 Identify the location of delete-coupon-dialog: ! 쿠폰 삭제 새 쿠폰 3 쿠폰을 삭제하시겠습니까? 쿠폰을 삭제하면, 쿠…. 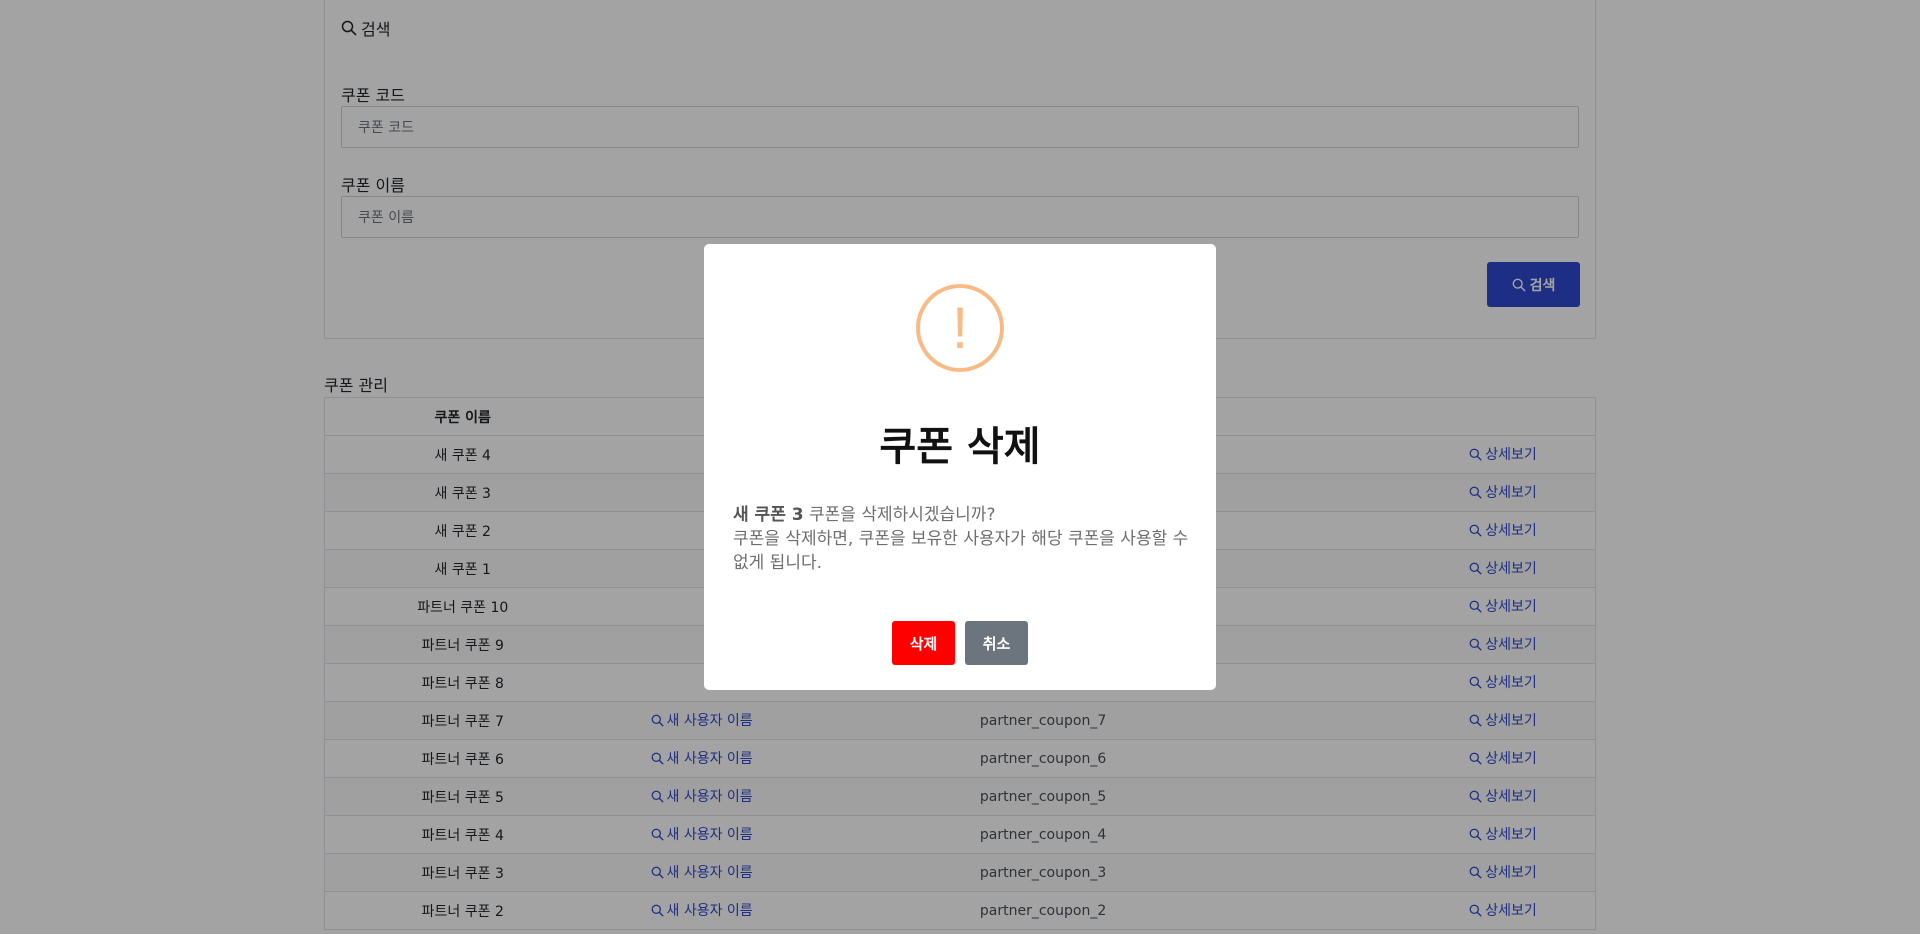
(960, 467).